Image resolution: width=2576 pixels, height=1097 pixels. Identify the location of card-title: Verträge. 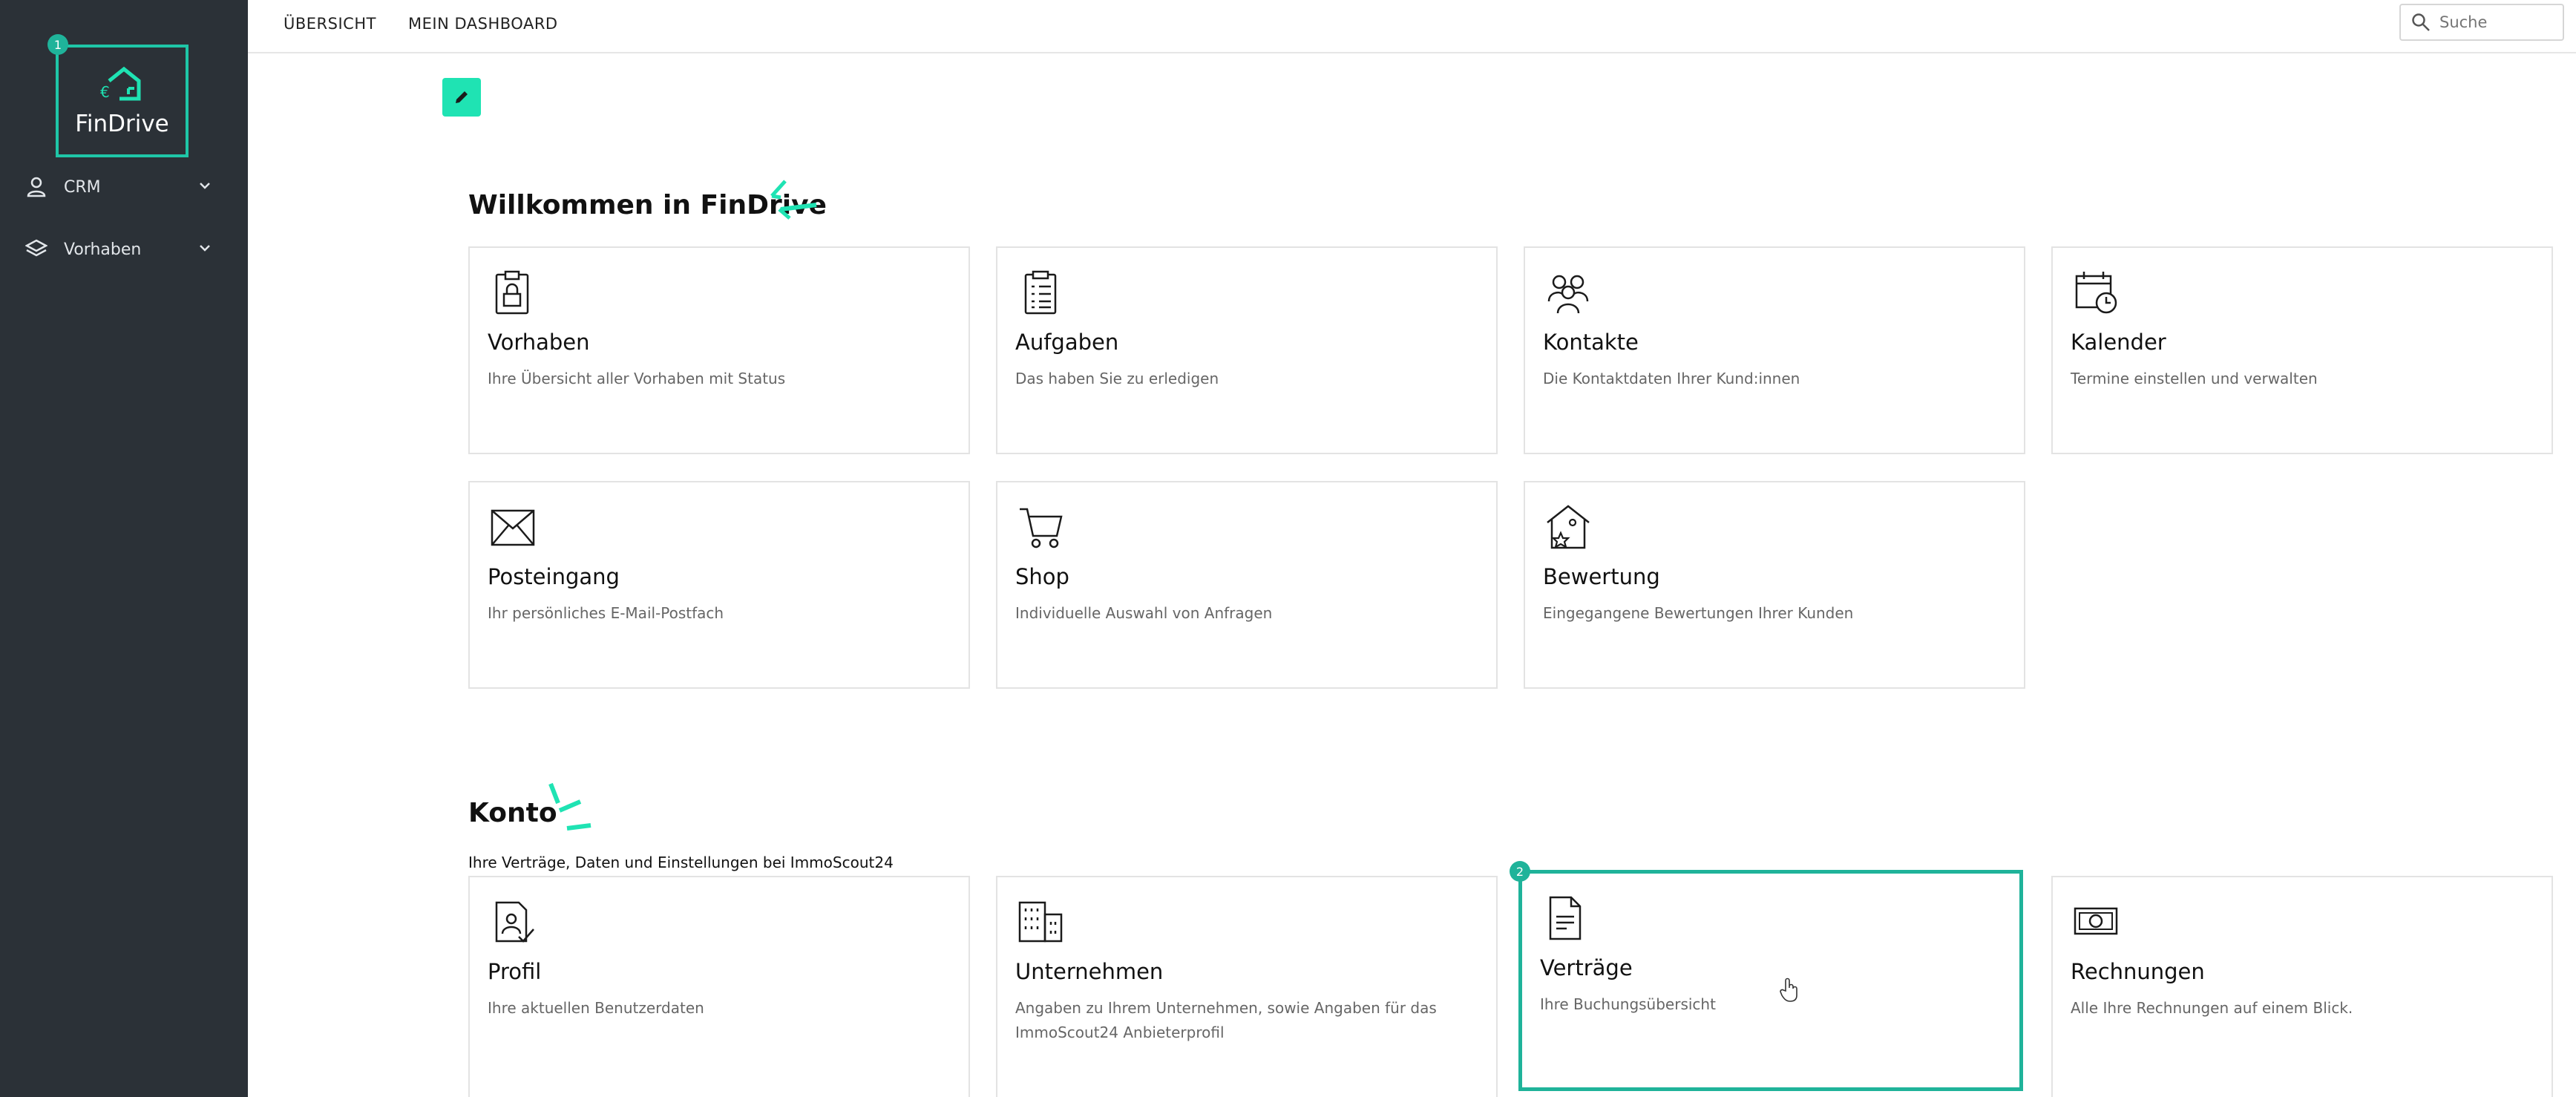
(1586, 968).